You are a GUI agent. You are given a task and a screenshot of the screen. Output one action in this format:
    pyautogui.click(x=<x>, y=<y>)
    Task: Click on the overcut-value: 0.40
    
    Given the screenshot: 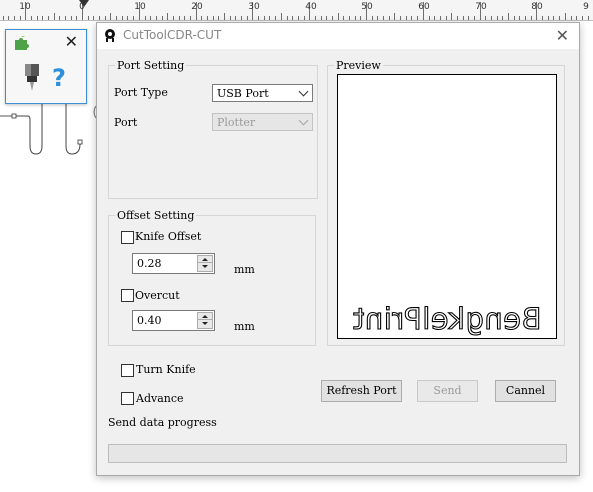 What is the action you would take?
    pyautogui.click(x=149, y=320)
    